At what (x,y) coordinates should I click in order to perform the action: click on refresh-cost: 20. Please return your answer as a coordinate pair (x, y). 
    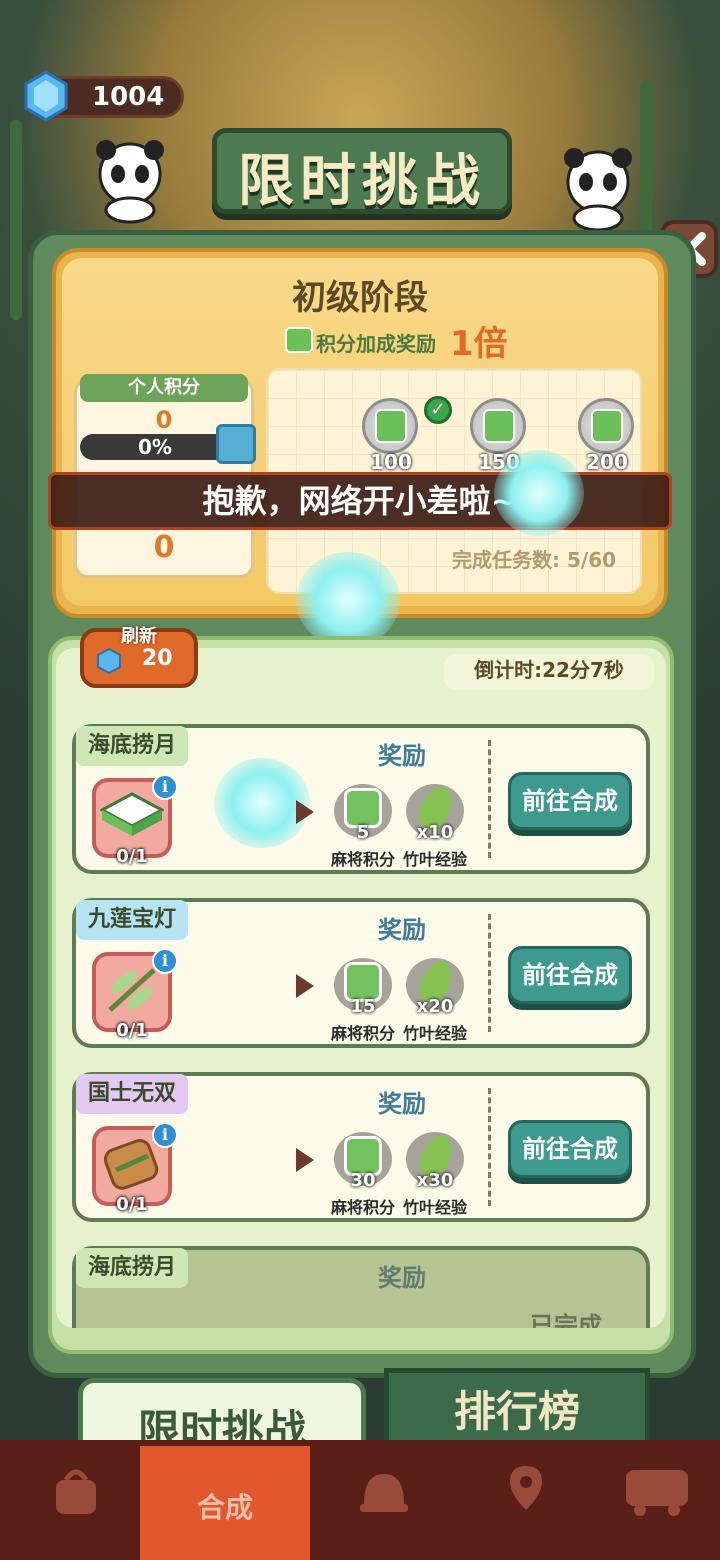
    Looking at the image, I should click on (157, 658).